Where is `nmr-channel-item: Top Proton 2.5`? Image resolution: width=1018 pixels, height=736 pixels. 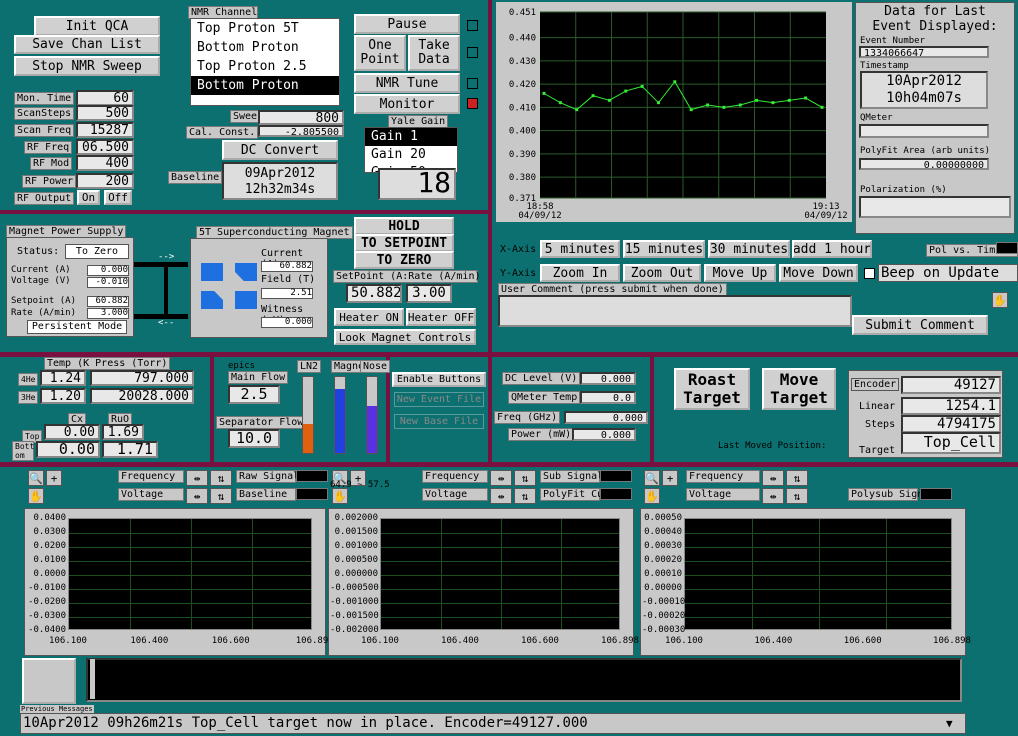
nmr-channel-item: Top Proton 2.5 is located at coordinates (265, 66).